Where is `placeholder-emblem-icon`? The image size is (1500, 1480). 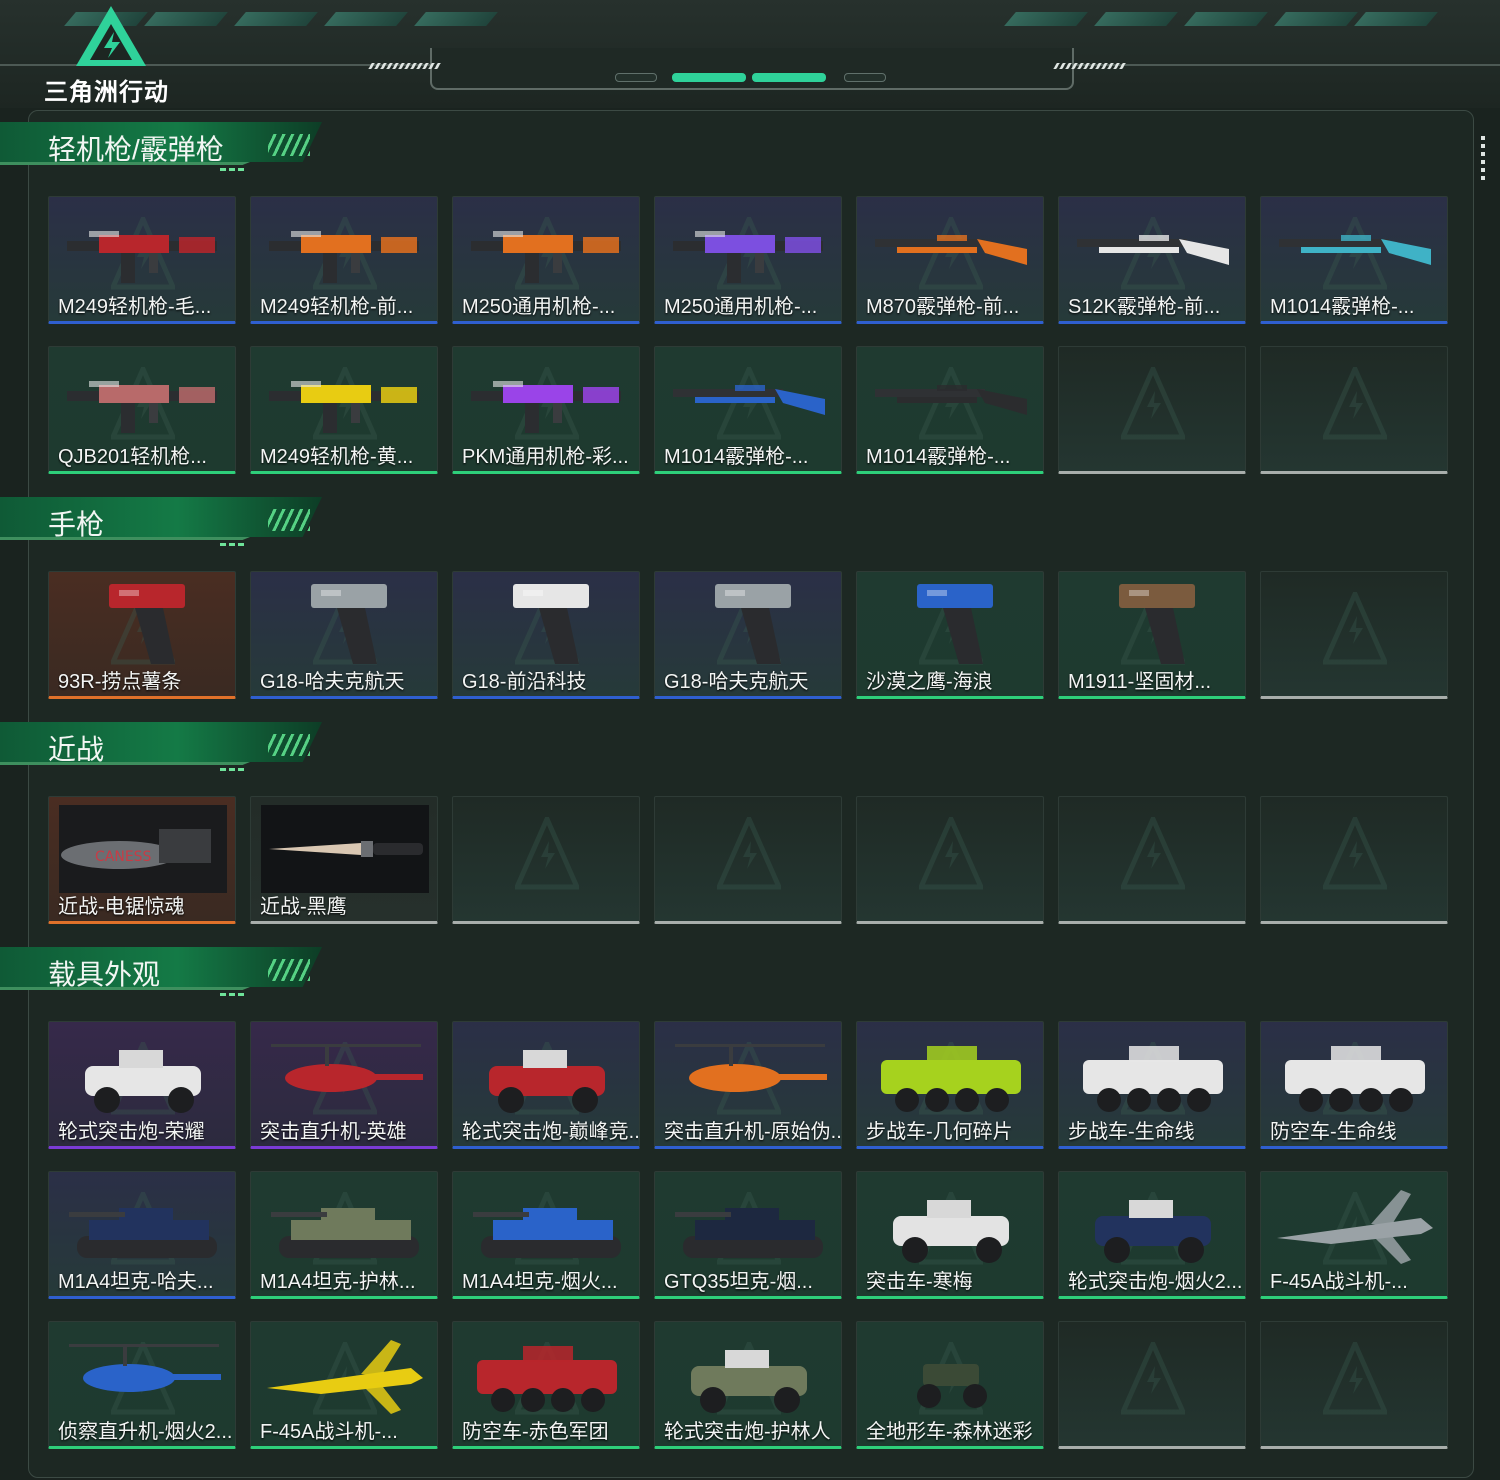 placeholder-emblem-icon is located at coordinates (1355, 401).